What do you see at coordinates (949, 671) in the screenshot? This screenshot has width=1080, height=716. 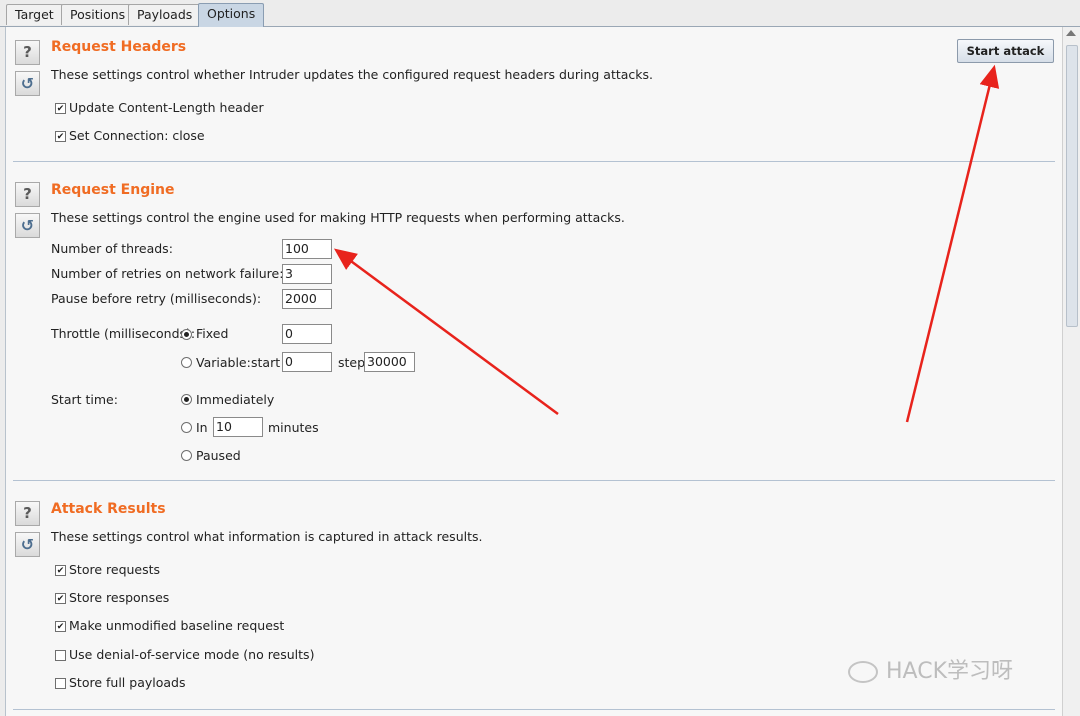 I see `watermark-text: HACK学习呀` at bounding box center [949, 671].